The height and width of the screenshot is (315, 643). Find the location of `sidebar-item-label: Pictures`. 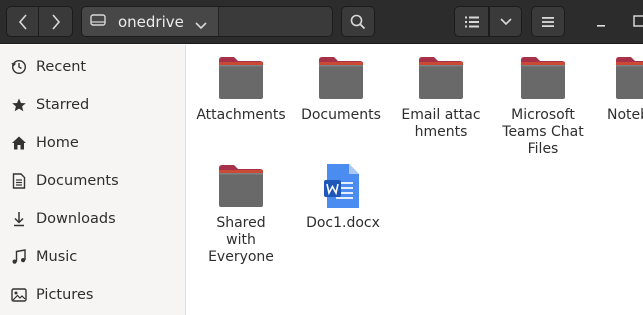

sidebar-item-label: Pictures is located at coordinates (65, 295).